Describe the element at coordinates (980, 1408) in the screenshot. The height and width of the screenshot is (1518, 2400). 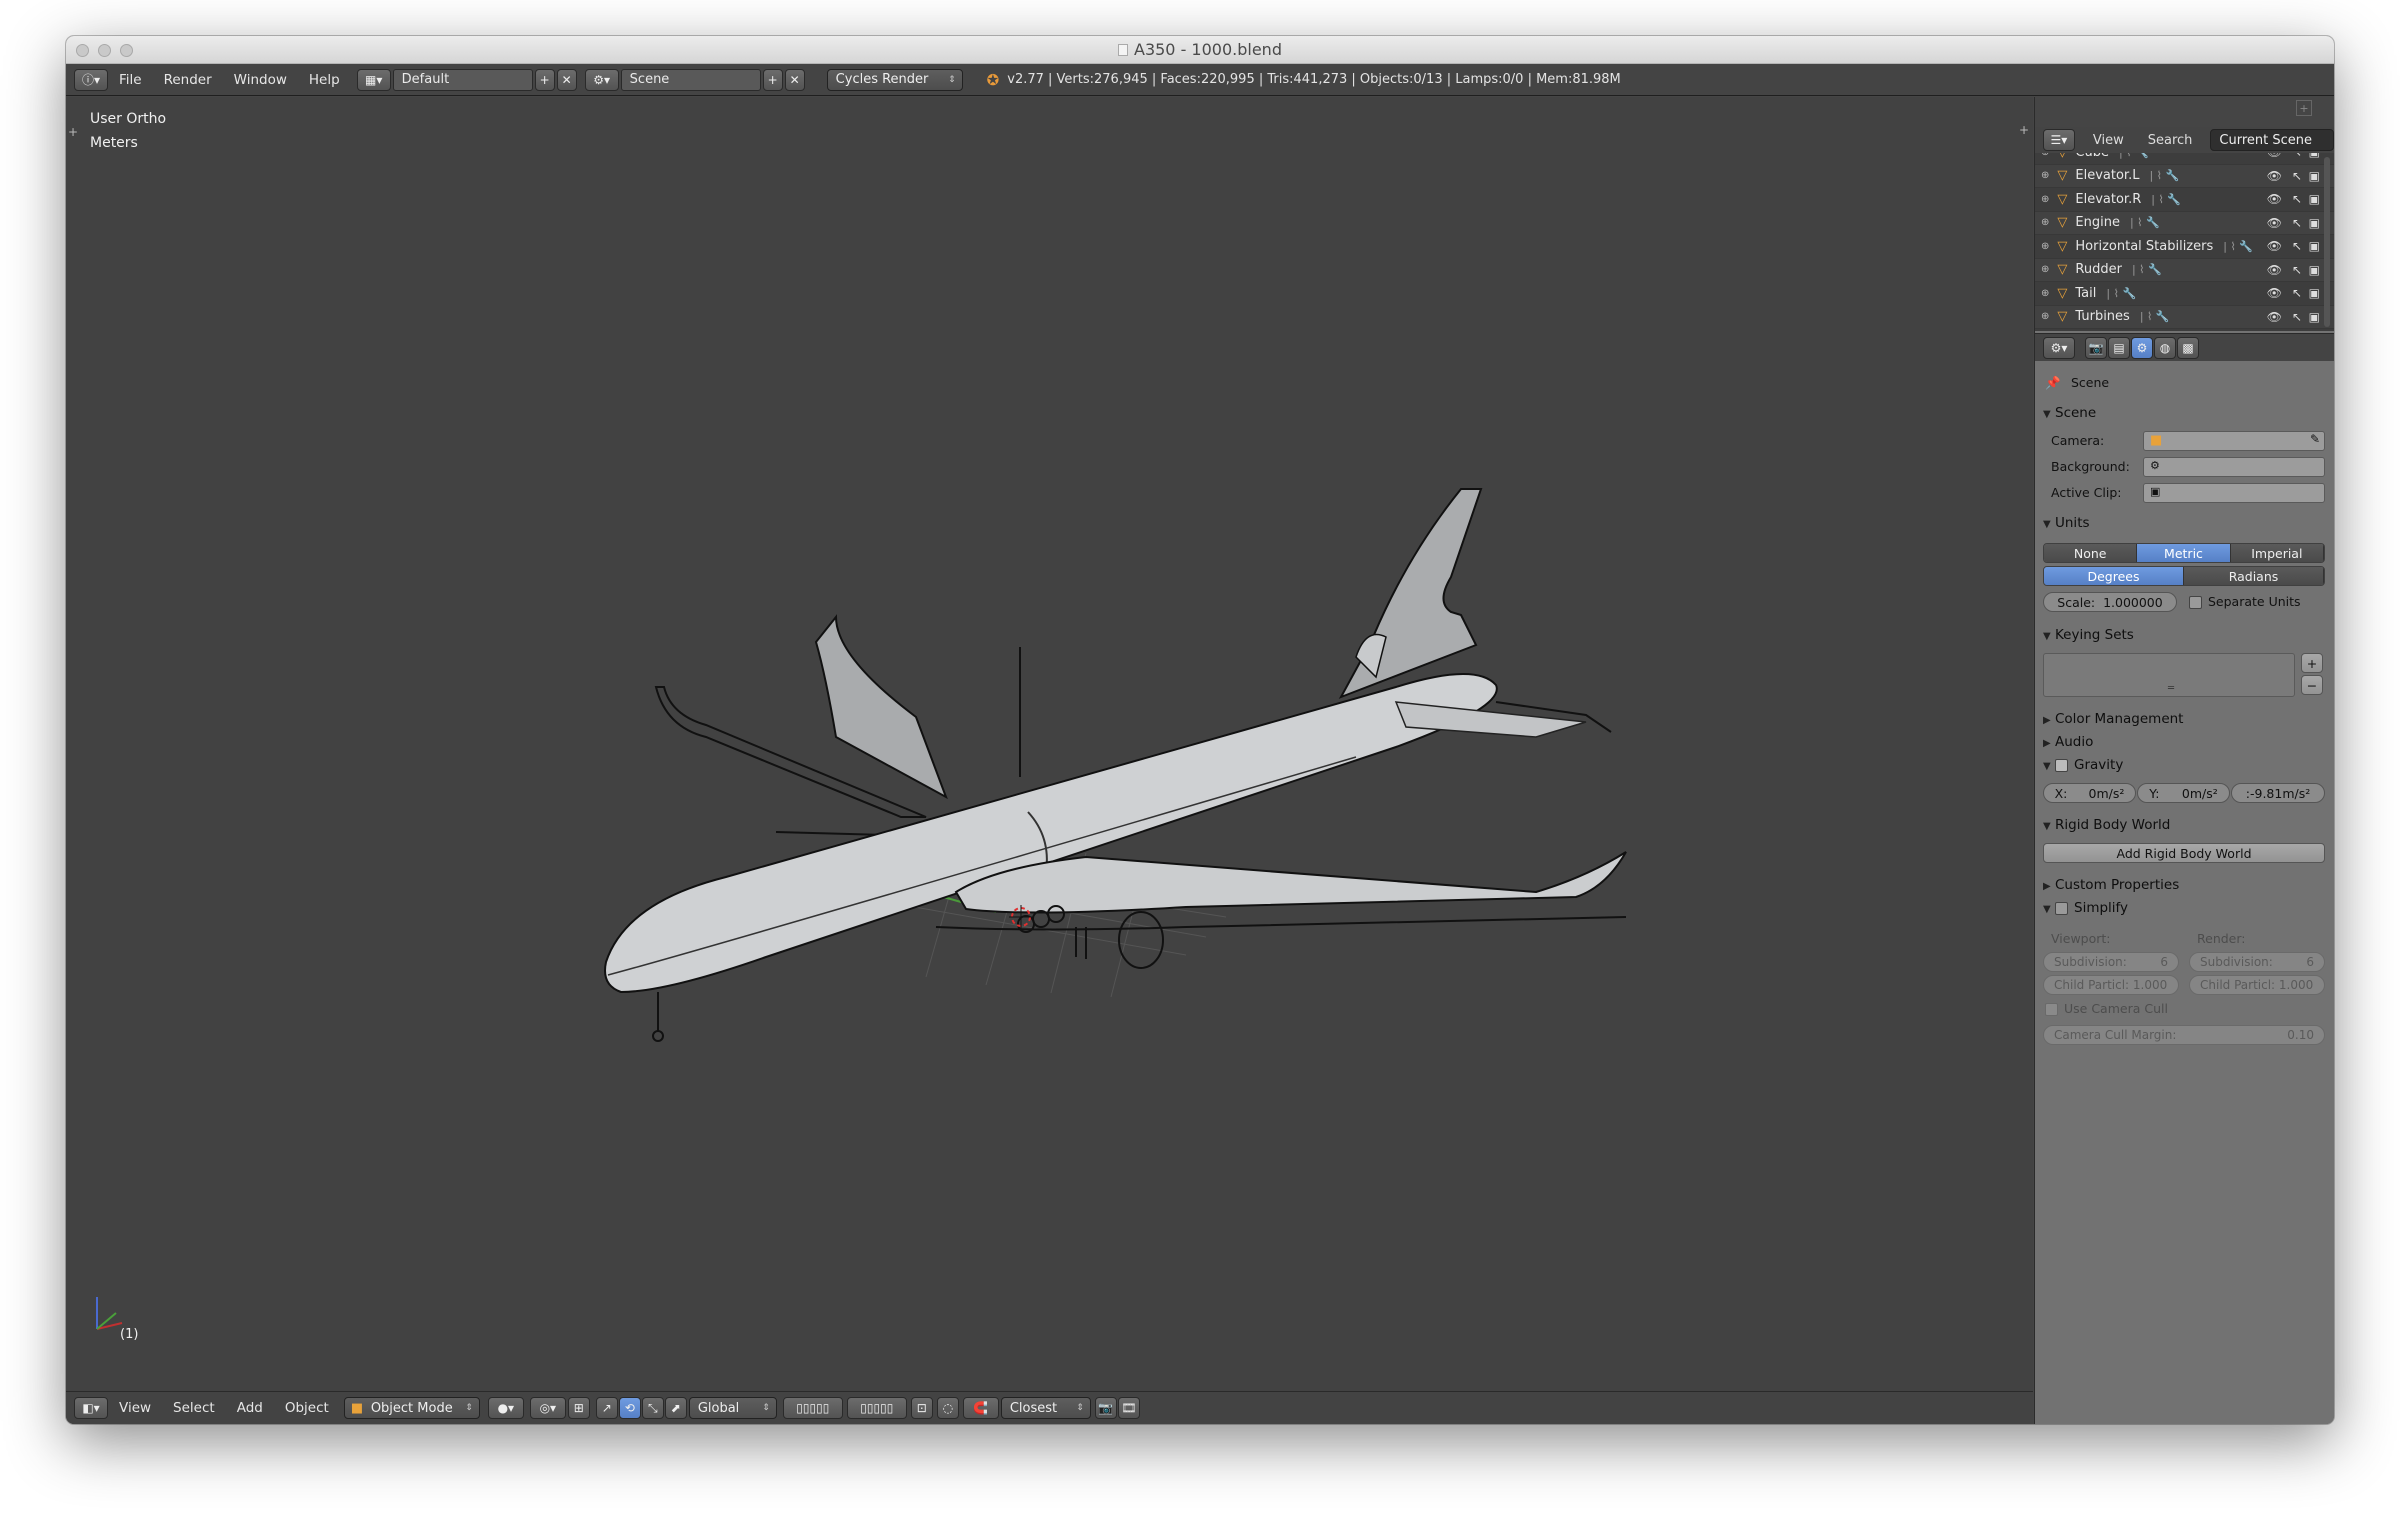
I see `snap-toggle-icon: 🧲` at that location.